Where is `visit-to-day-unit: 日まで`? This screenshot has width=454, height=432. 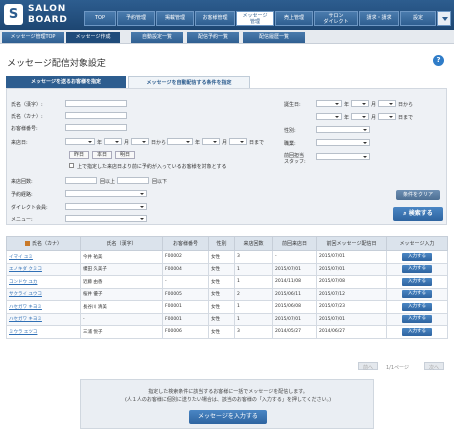 visit-to-day-unit: 日まで is located at coordinates (257, 143).